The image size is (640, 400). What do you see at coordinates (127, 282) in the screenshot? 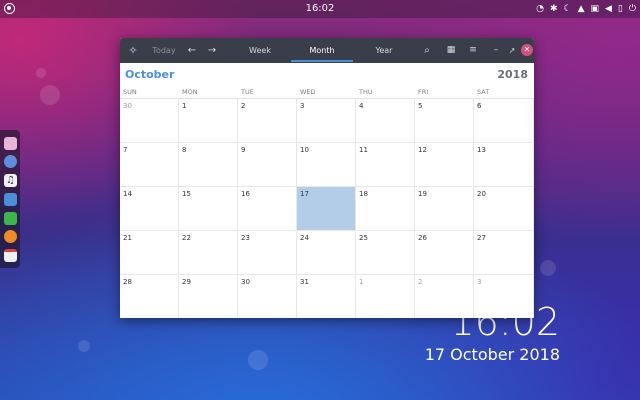
I see `day-number: 28` at bounding box center [127, 282].